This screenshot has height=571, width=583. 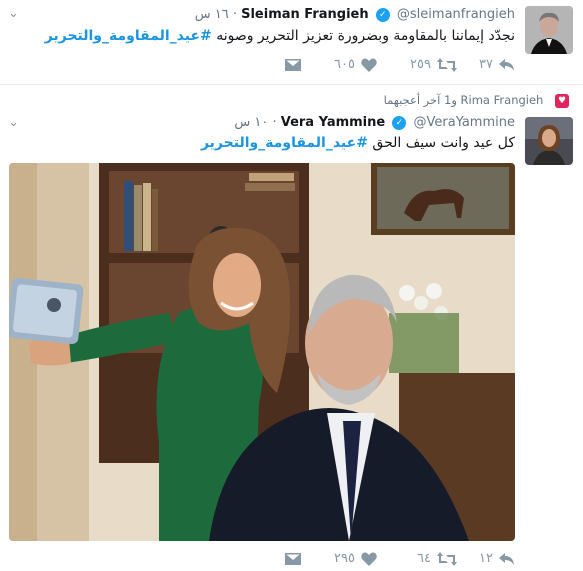 I want to click on like-count: ٢٩٥, so click(x=344, y=558).